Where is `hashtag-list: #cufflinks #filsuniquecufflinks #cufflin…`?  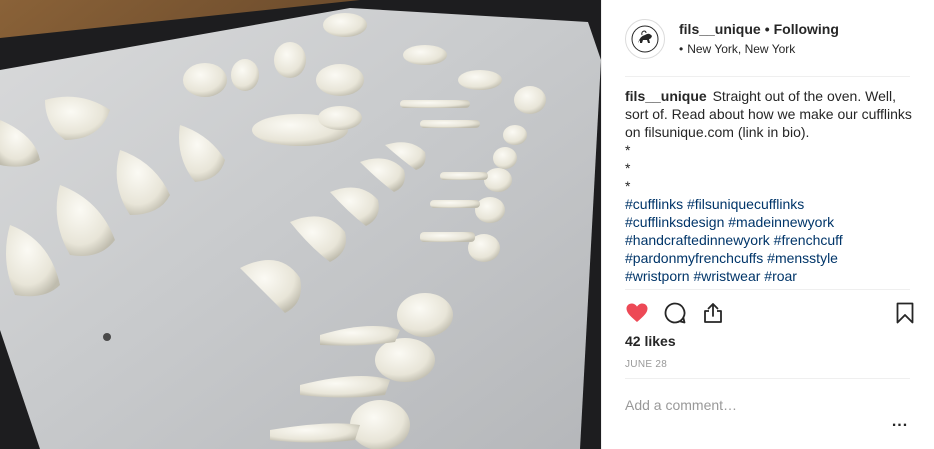
hashtag-list: #cufflinks #filsuniquecufflinks #cufflin… is located at coordinates (770, 240).